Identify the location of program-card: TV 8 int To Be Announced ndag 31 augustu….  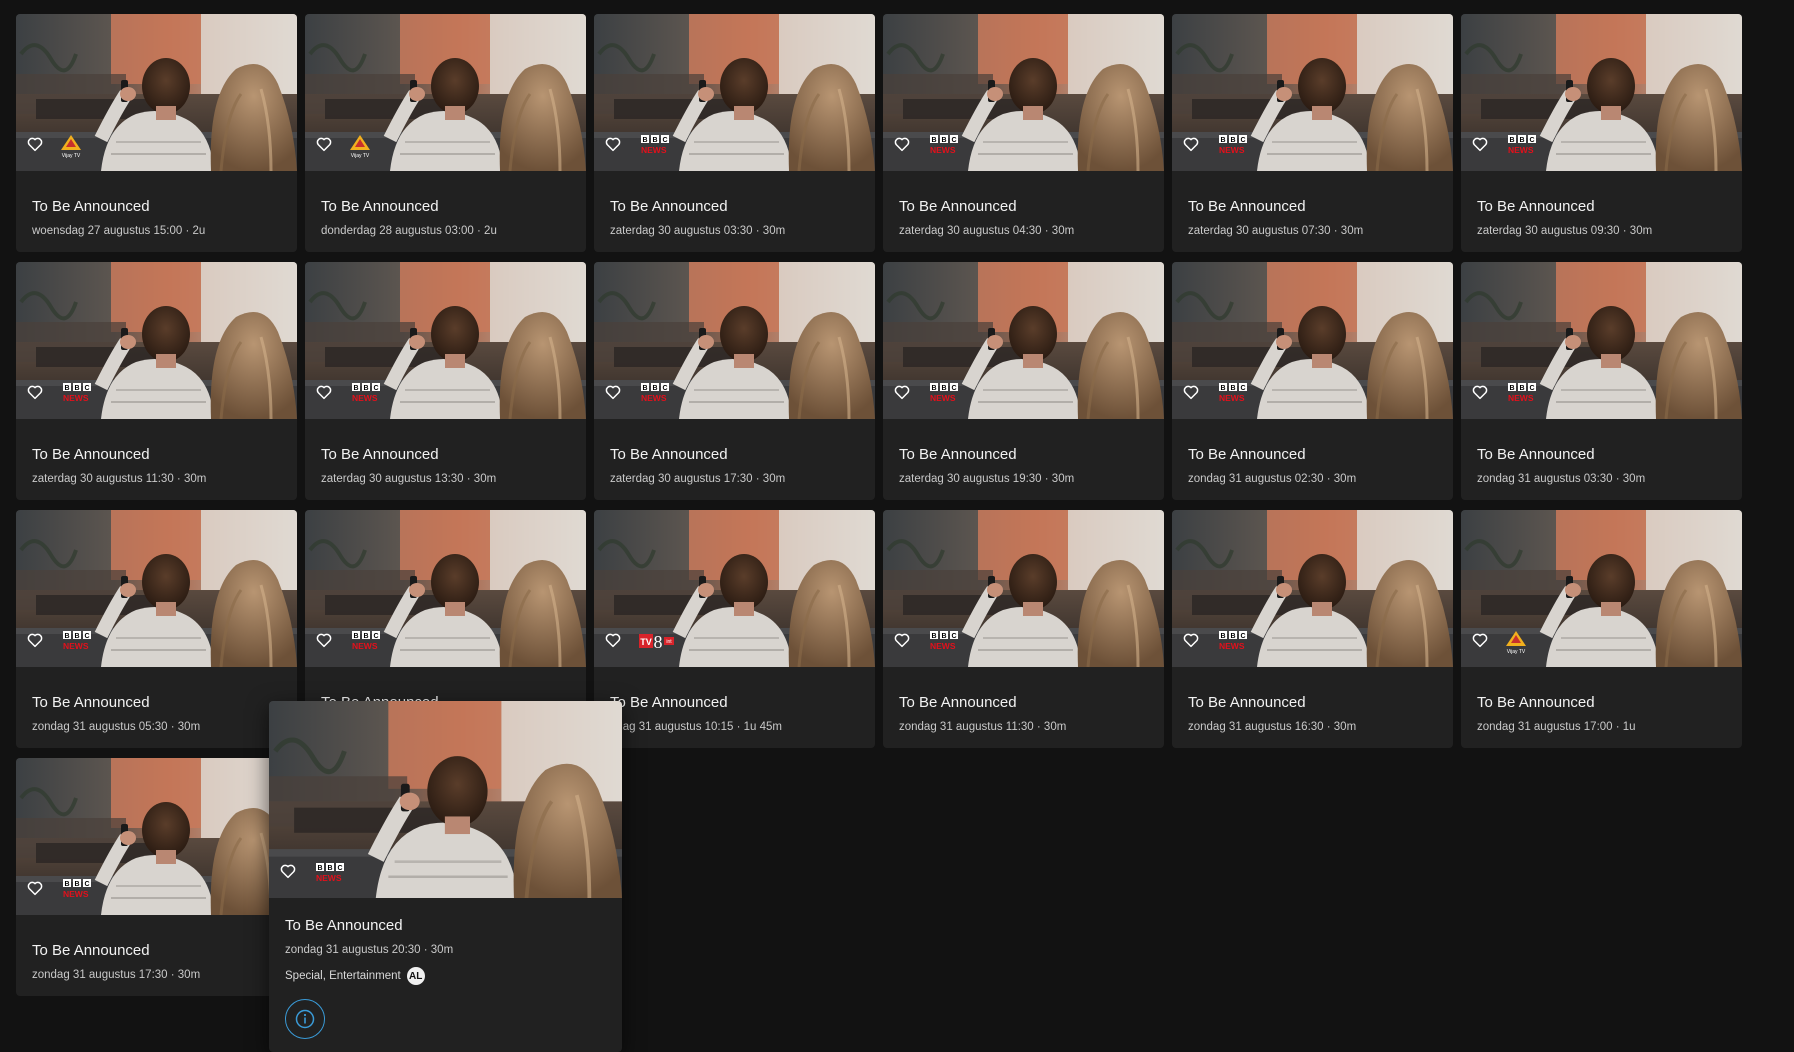
(734, 629).